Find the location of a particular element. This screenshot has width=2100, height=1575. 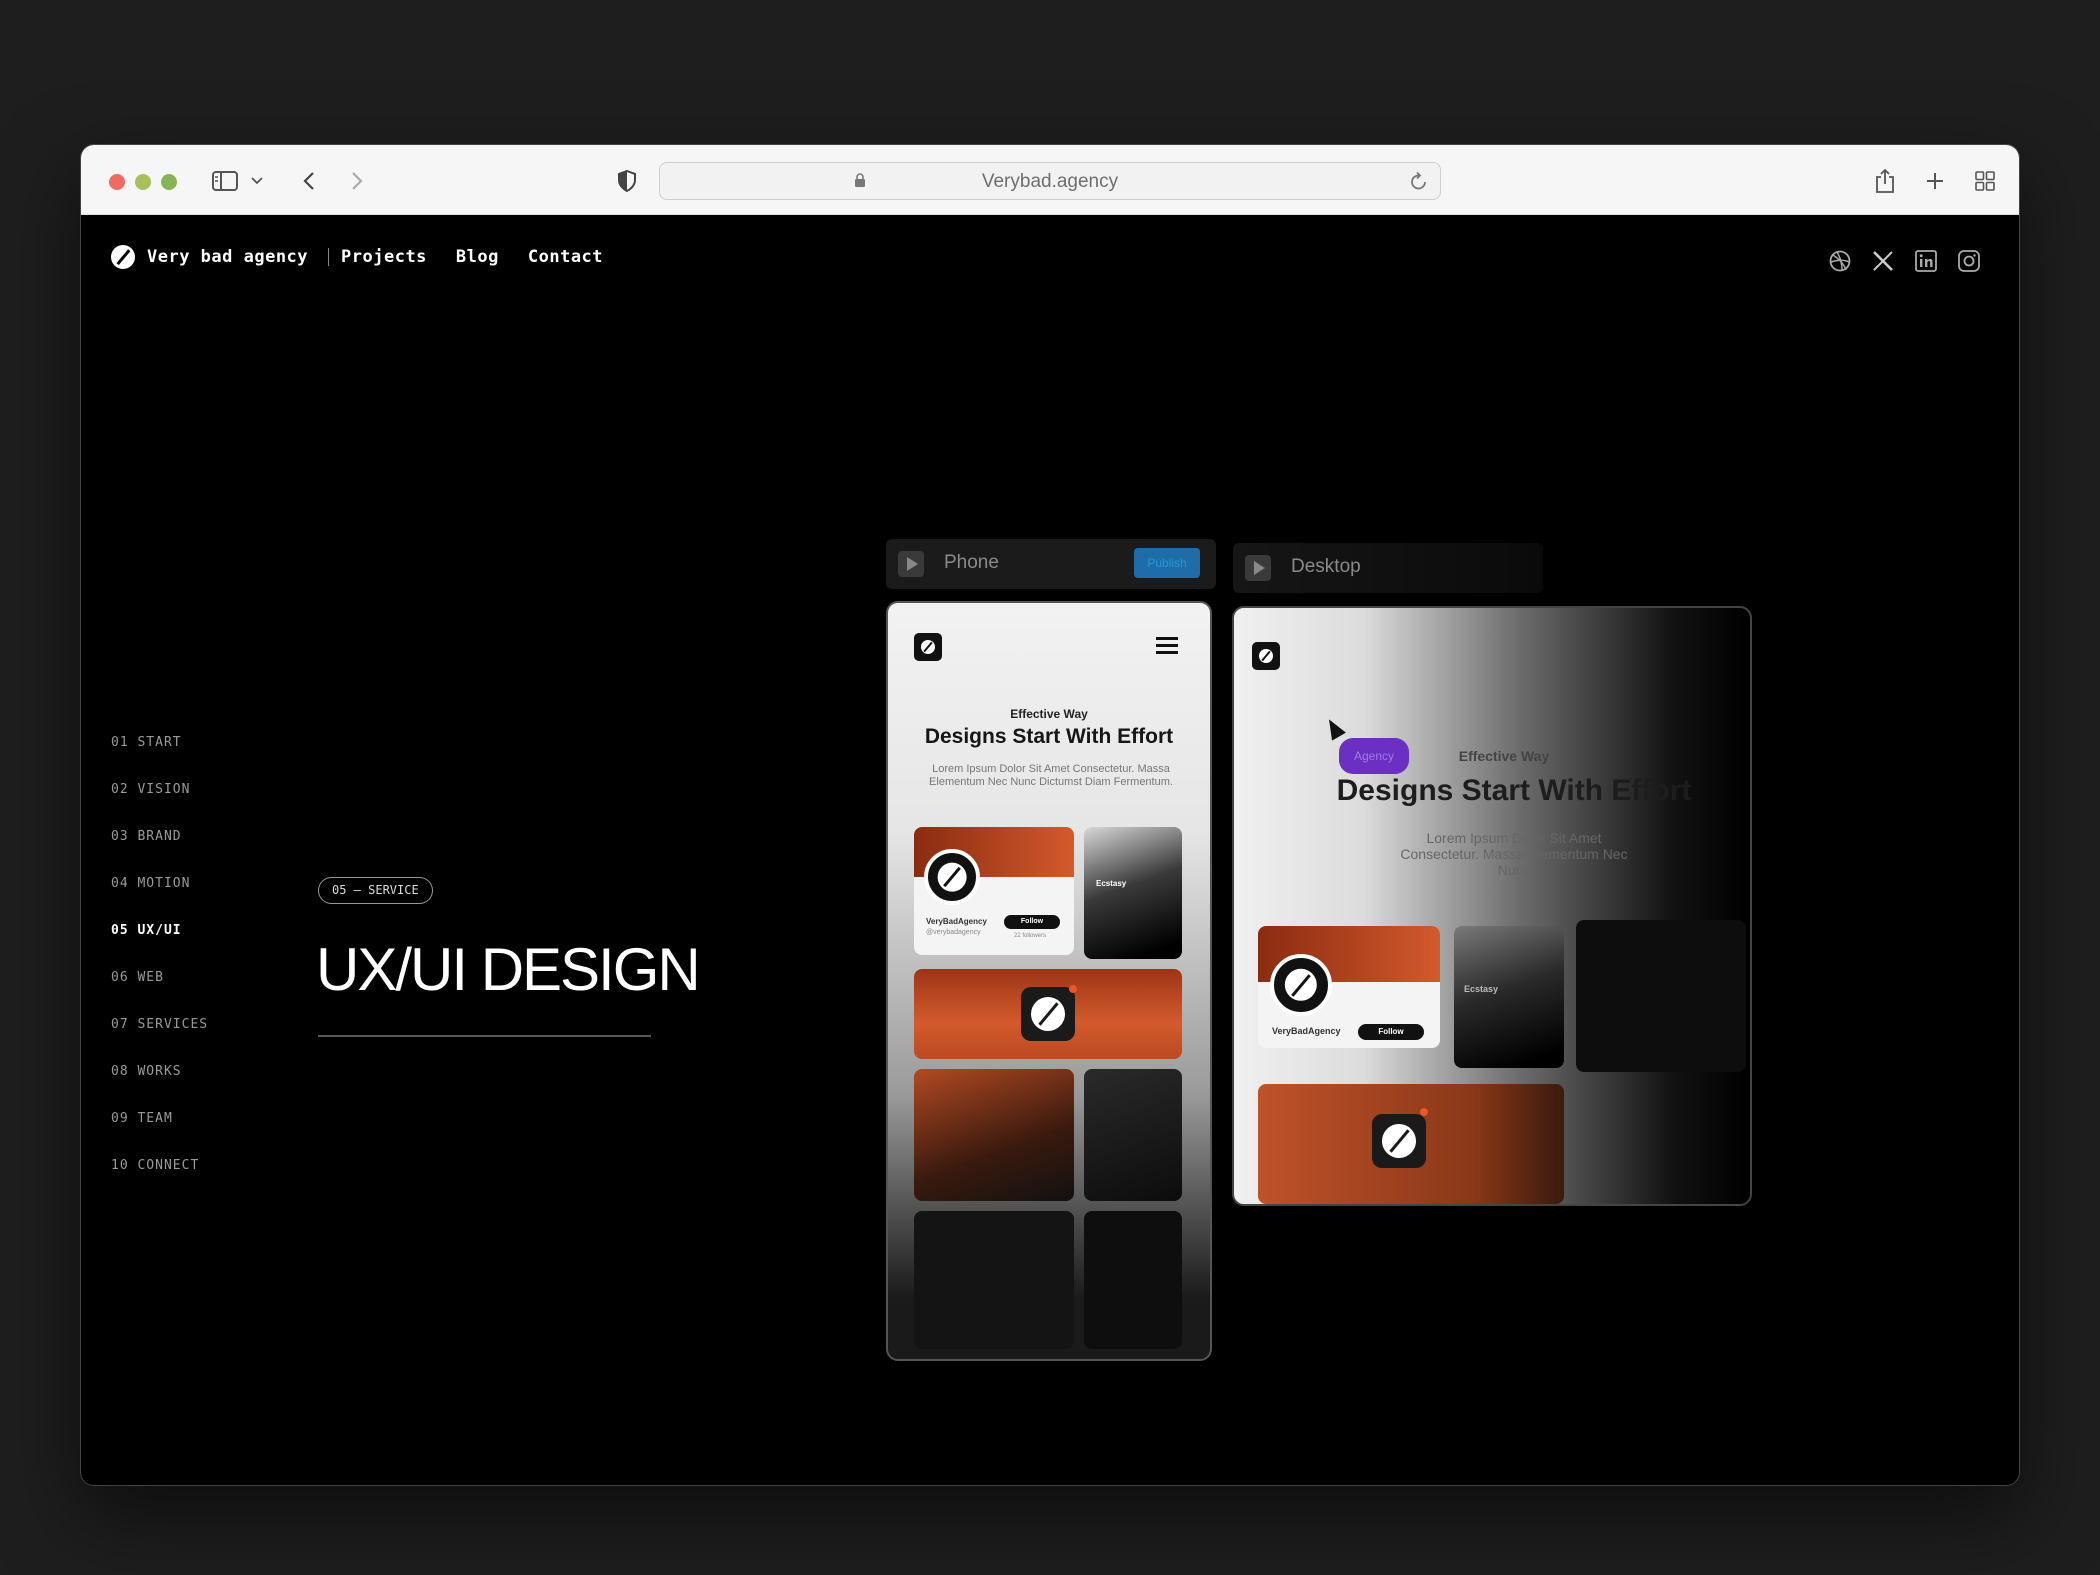

top-nav: Very bad agency Projects Blog Contact is located at coordinates (371, 257).